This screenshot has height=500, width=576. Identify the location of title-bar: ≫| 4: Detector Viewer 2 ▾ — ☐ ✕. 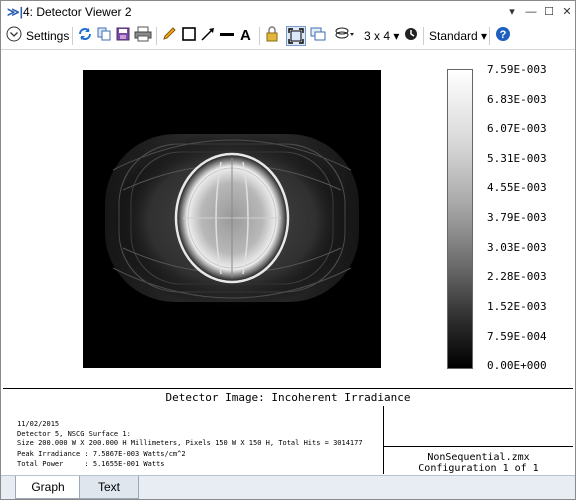
(288, 12).